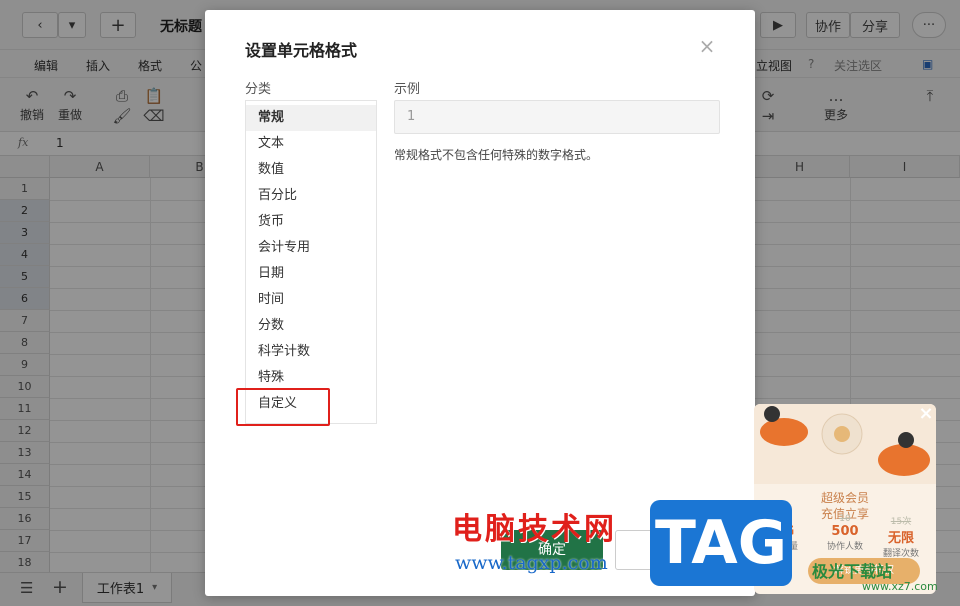 This screenshot has height=606, width=960. I want to click on category-currency: 货币, so click(311, 222).